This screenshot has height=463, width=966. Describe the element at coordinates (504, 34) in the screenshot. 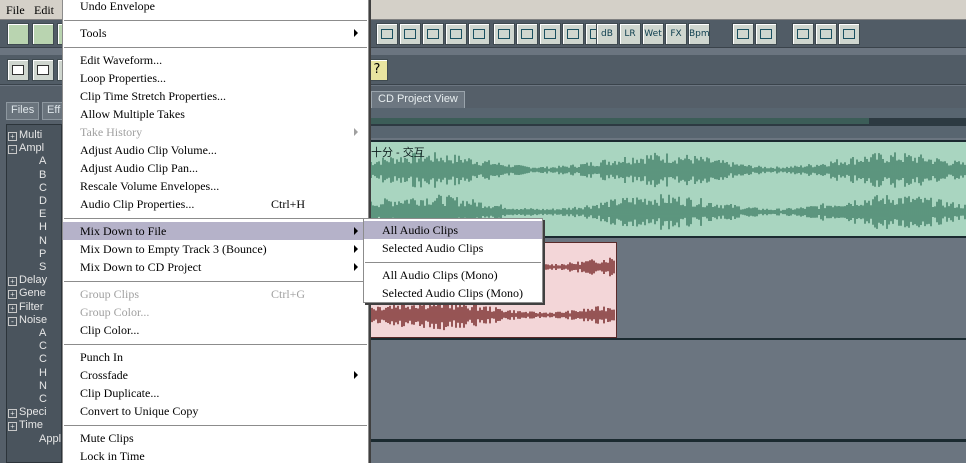

I see `dots-button` at that location.